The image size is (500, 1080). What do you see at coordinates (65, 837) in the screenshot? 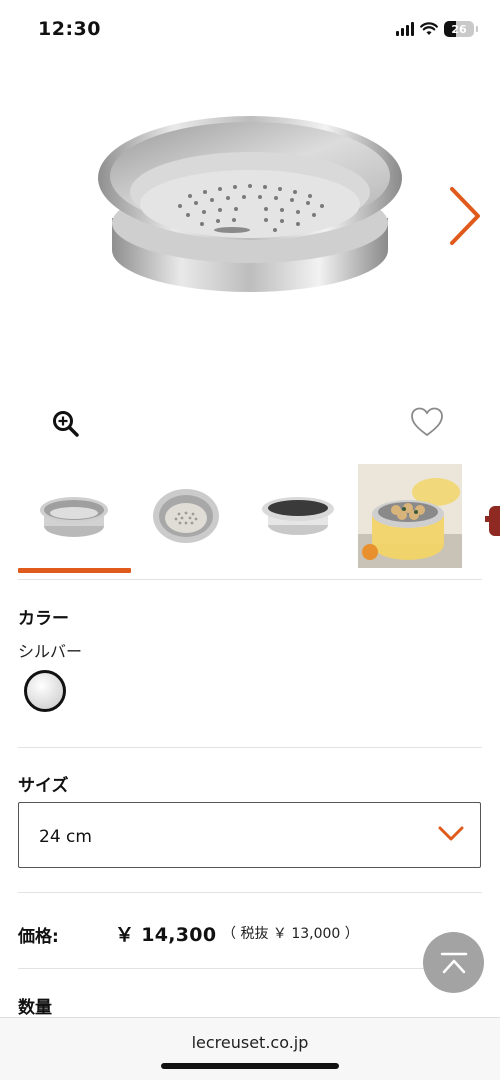
I see `size-selected-value: 24 cm` at bounding box center [65, 837].